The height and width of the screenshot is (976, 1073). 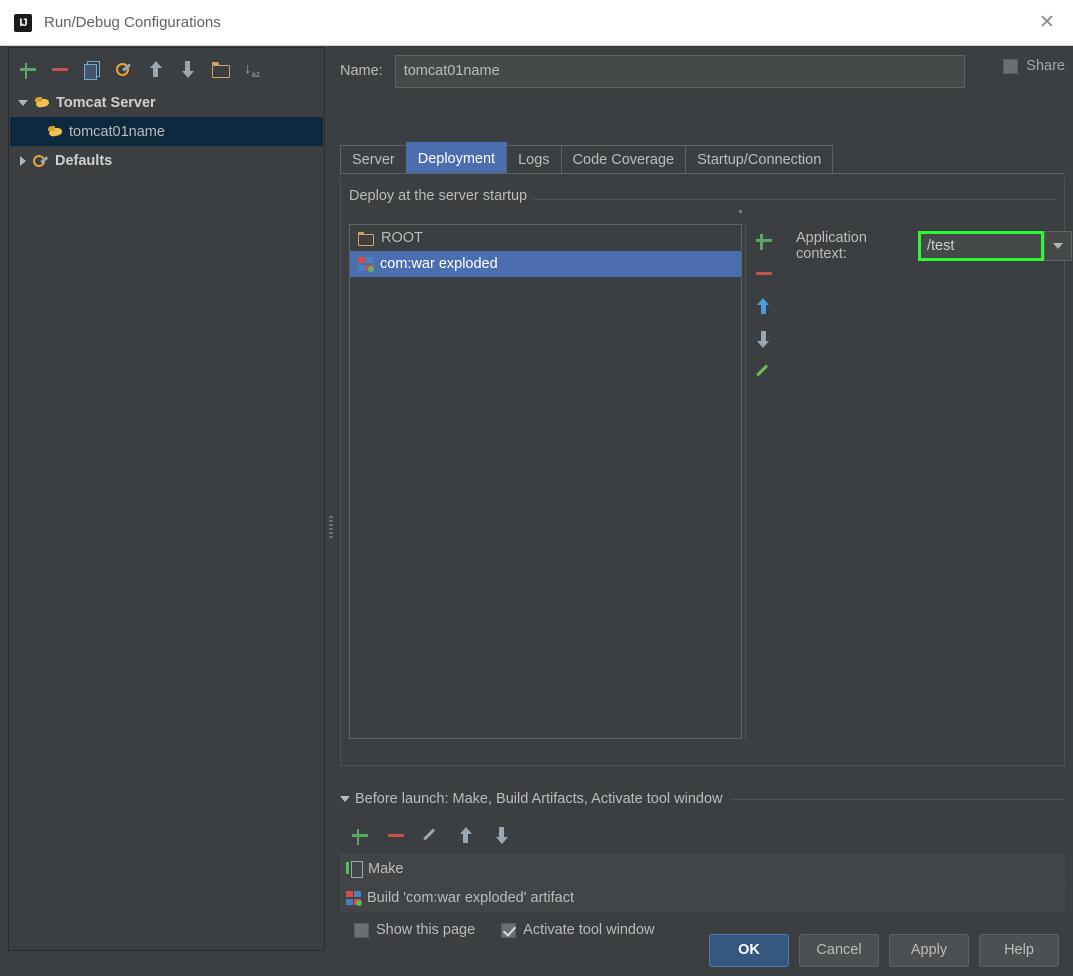 I want to click on wrench-icon, so click(x=124, y=69).